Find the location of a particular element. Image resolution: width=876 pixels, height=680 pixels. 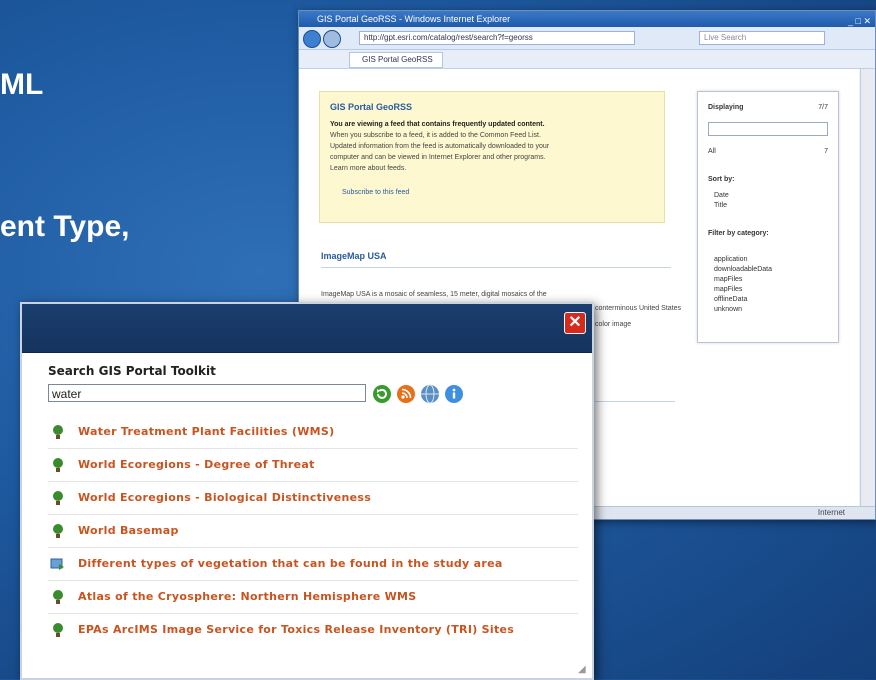

browser-search-input: Live Search is located at coordinates (762, 38).